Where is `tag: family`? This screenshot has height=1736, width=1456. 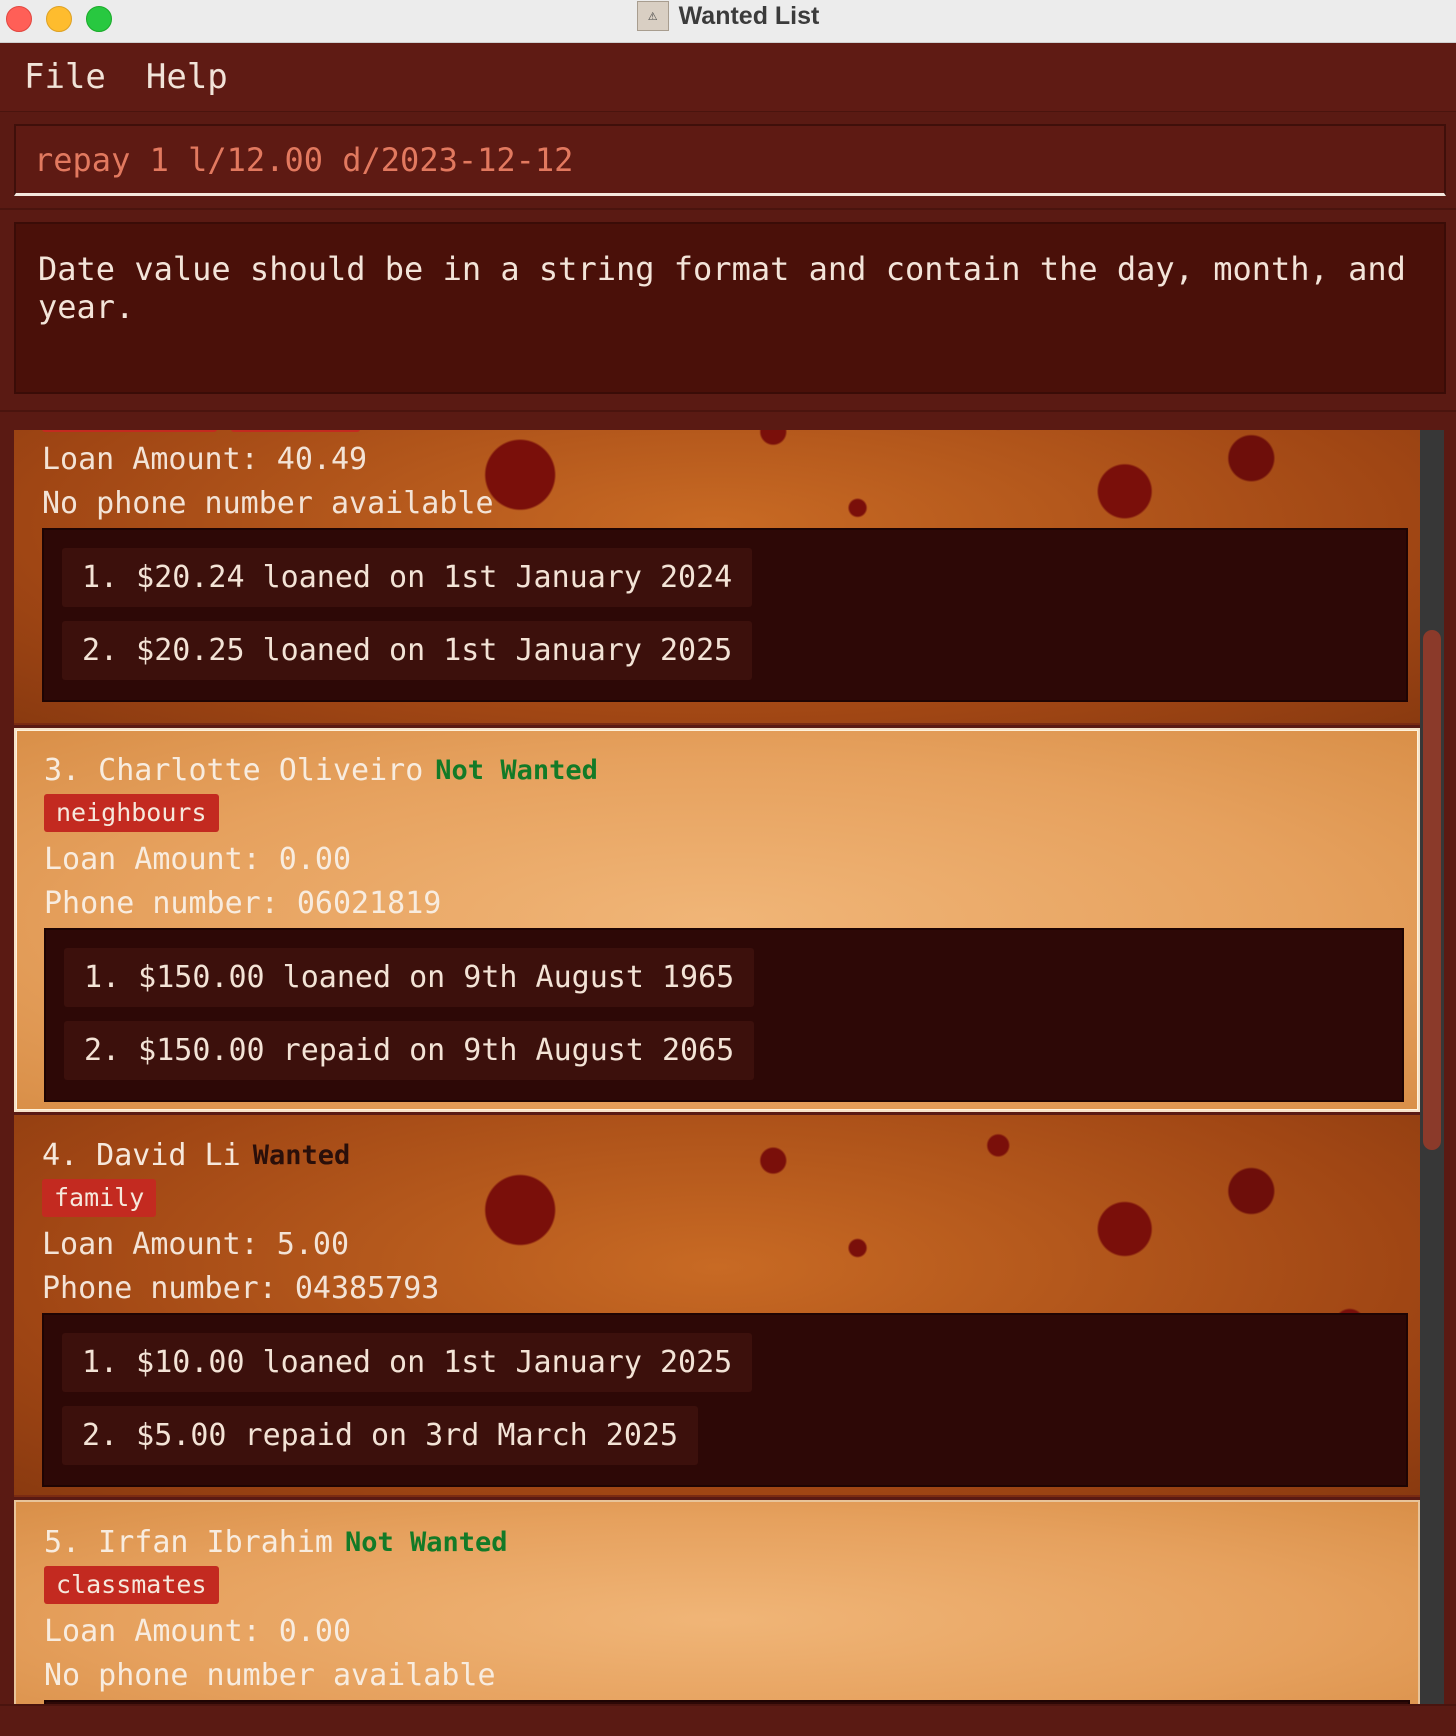
tag: family is located at coordinates (99, 1198).